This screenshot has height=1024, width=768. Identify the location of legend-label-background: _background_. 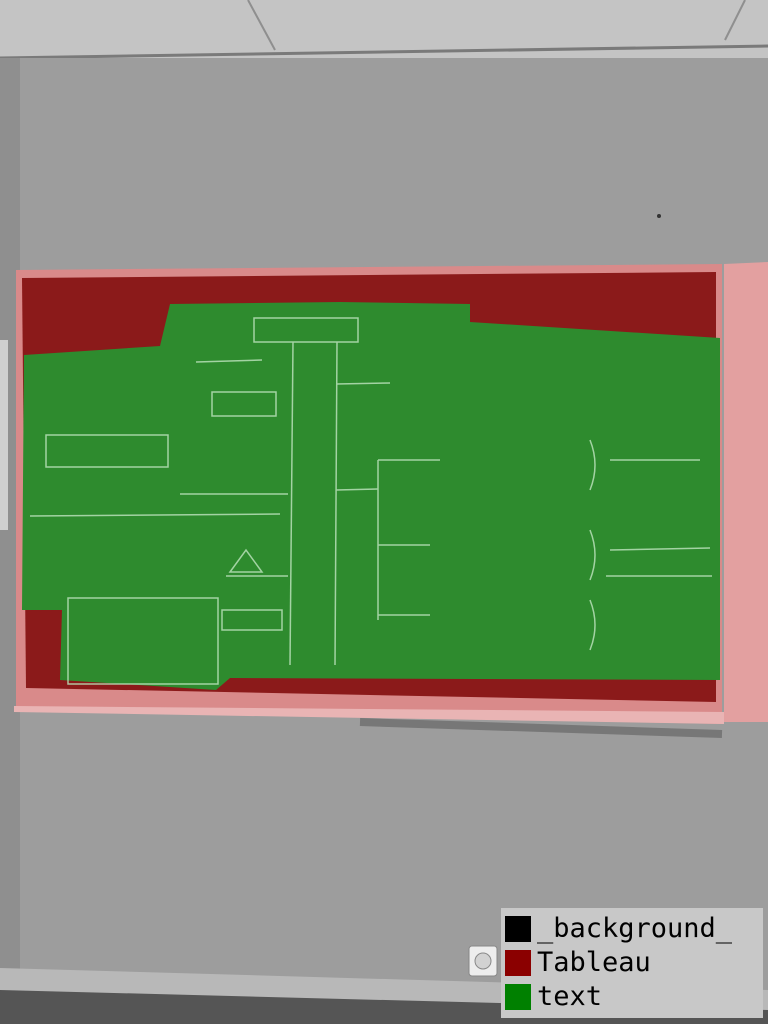
(635, 928).